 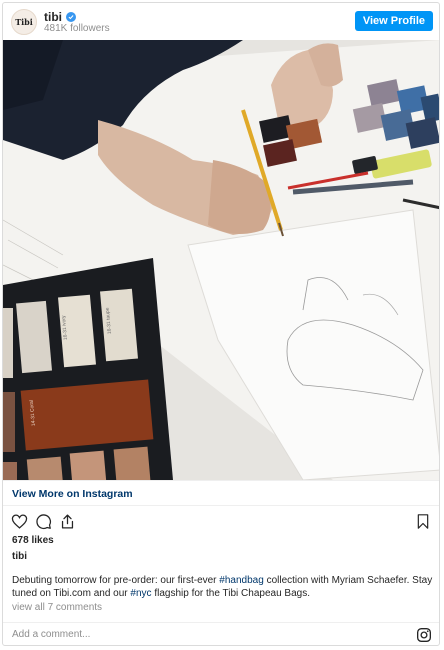 What do you see at coordinates (24, 22) in the screenshot?
I see `avatar: Tibi` at bounding box center [24, 22].